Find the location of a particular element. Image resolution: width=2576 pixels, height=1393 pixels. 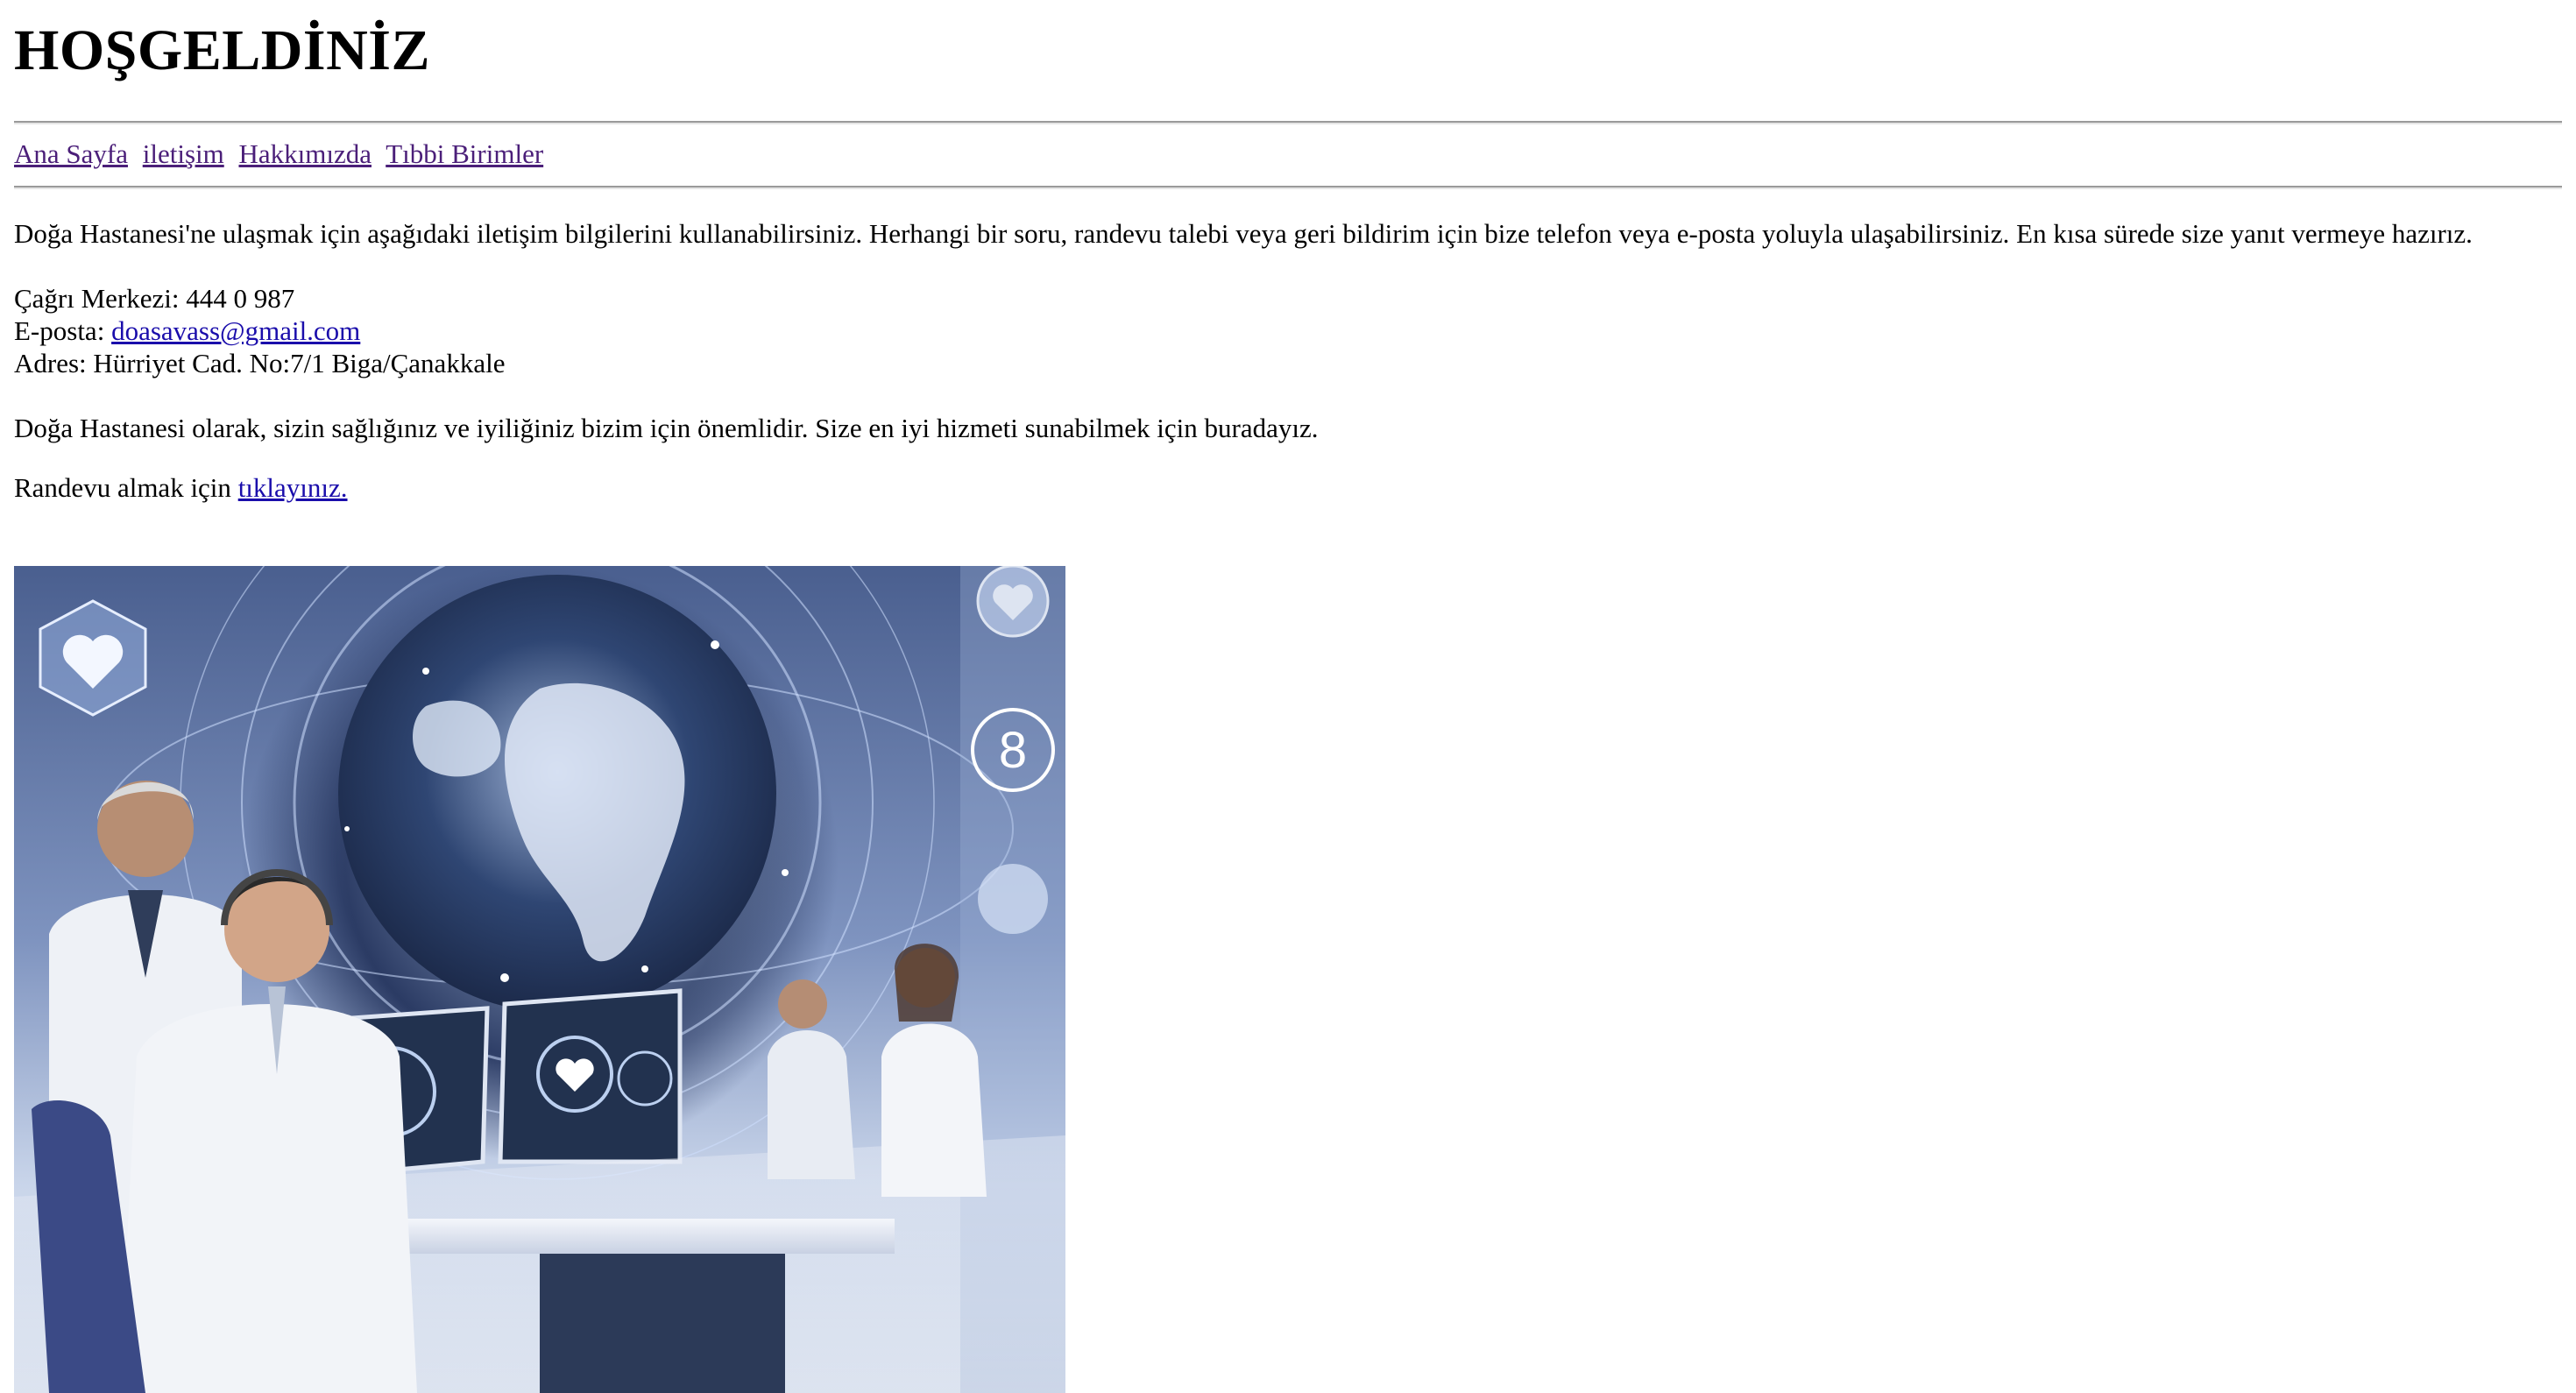

desk-console is located at coordinates (662, 1323).